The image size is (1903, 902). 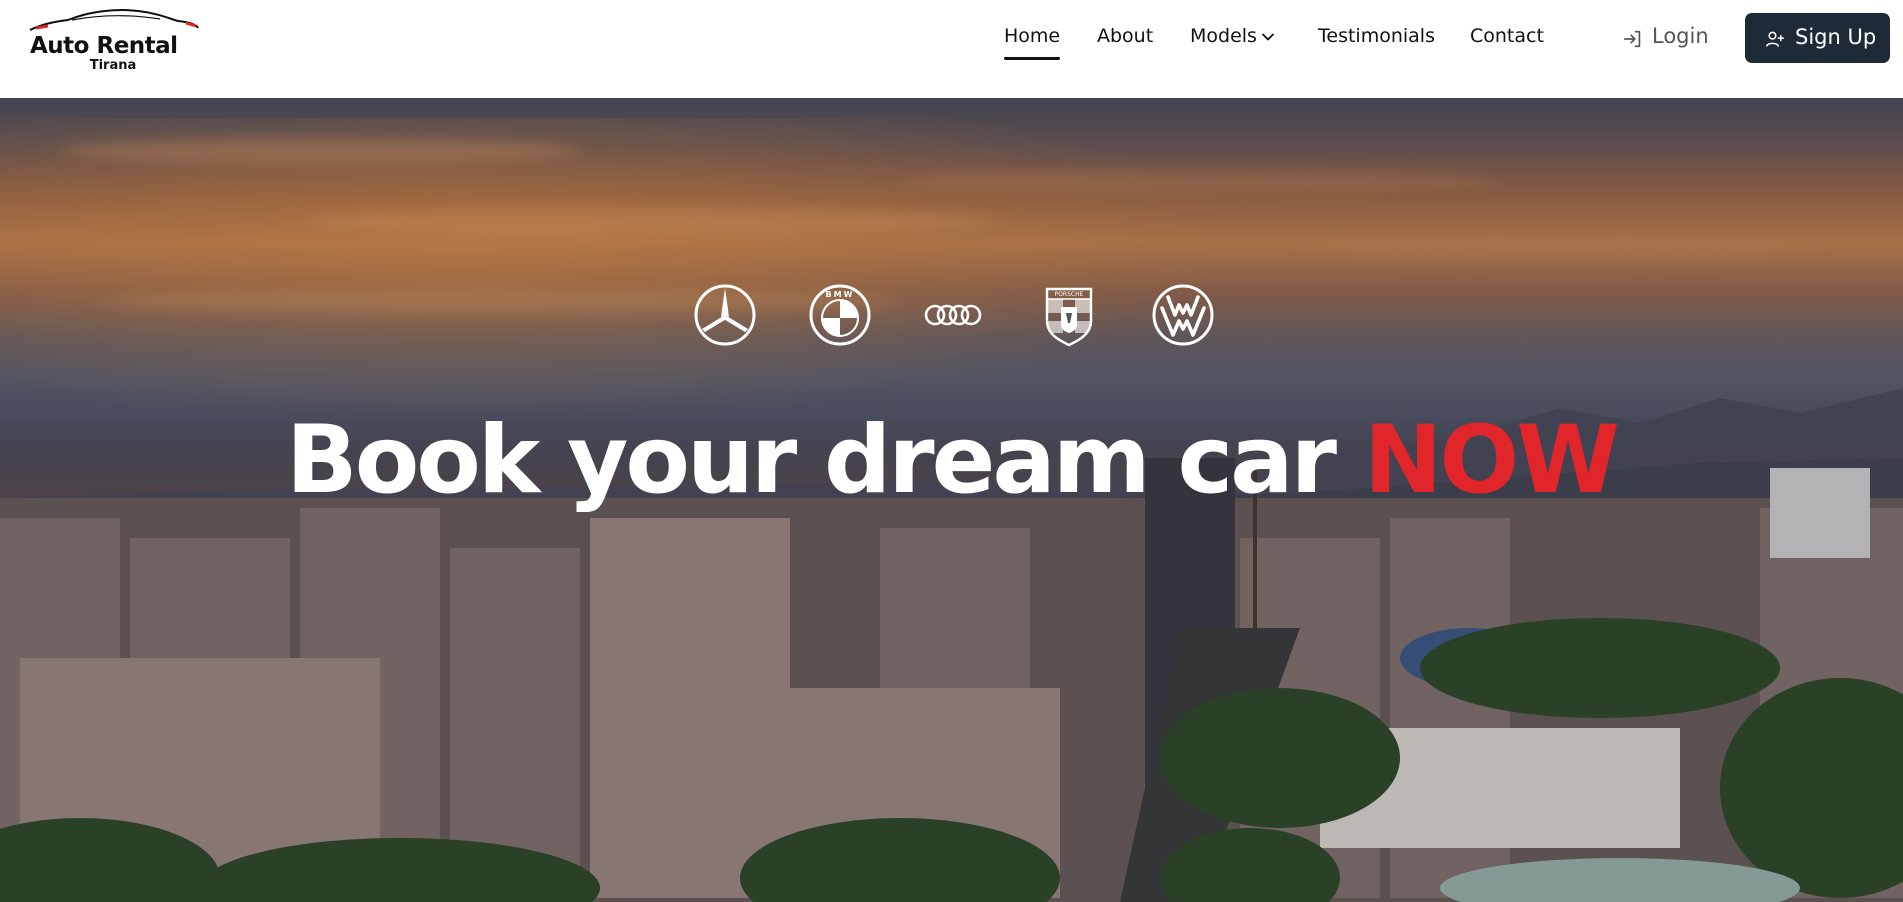 What do you see at coordinates (1376, 36) in the screenshot?
I see `nav-testimonials: Testimonials` at bounding box center [1376, 36].